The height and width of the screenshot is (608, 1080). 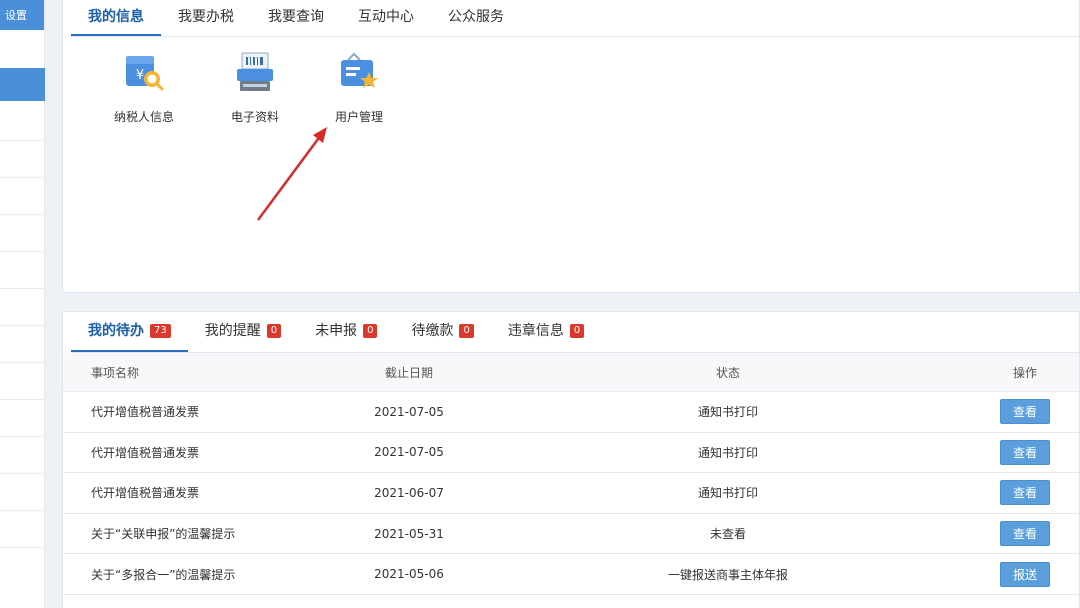 I want to click on taxpayer-info-icon: ¥, so click(x=144, y=73).